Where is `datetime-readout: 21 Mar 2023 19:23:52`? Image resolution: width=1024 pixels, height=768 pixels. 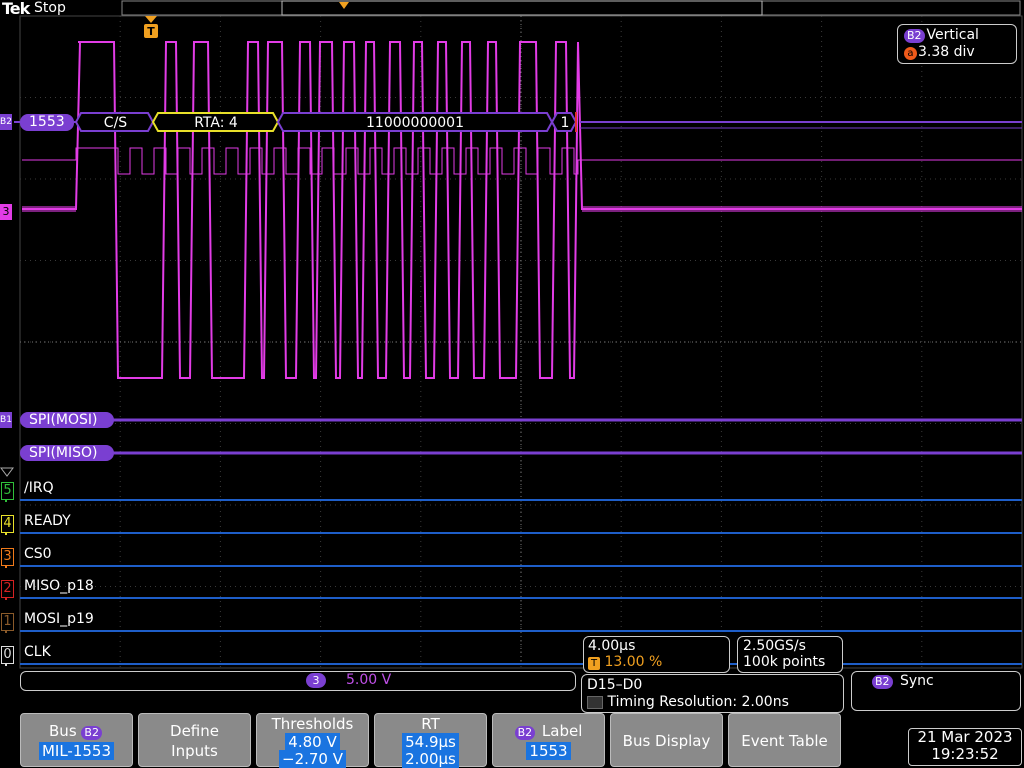 datetime-readout: 21 Mar 2023 19:23:52 is located at coordinates (965, 747).